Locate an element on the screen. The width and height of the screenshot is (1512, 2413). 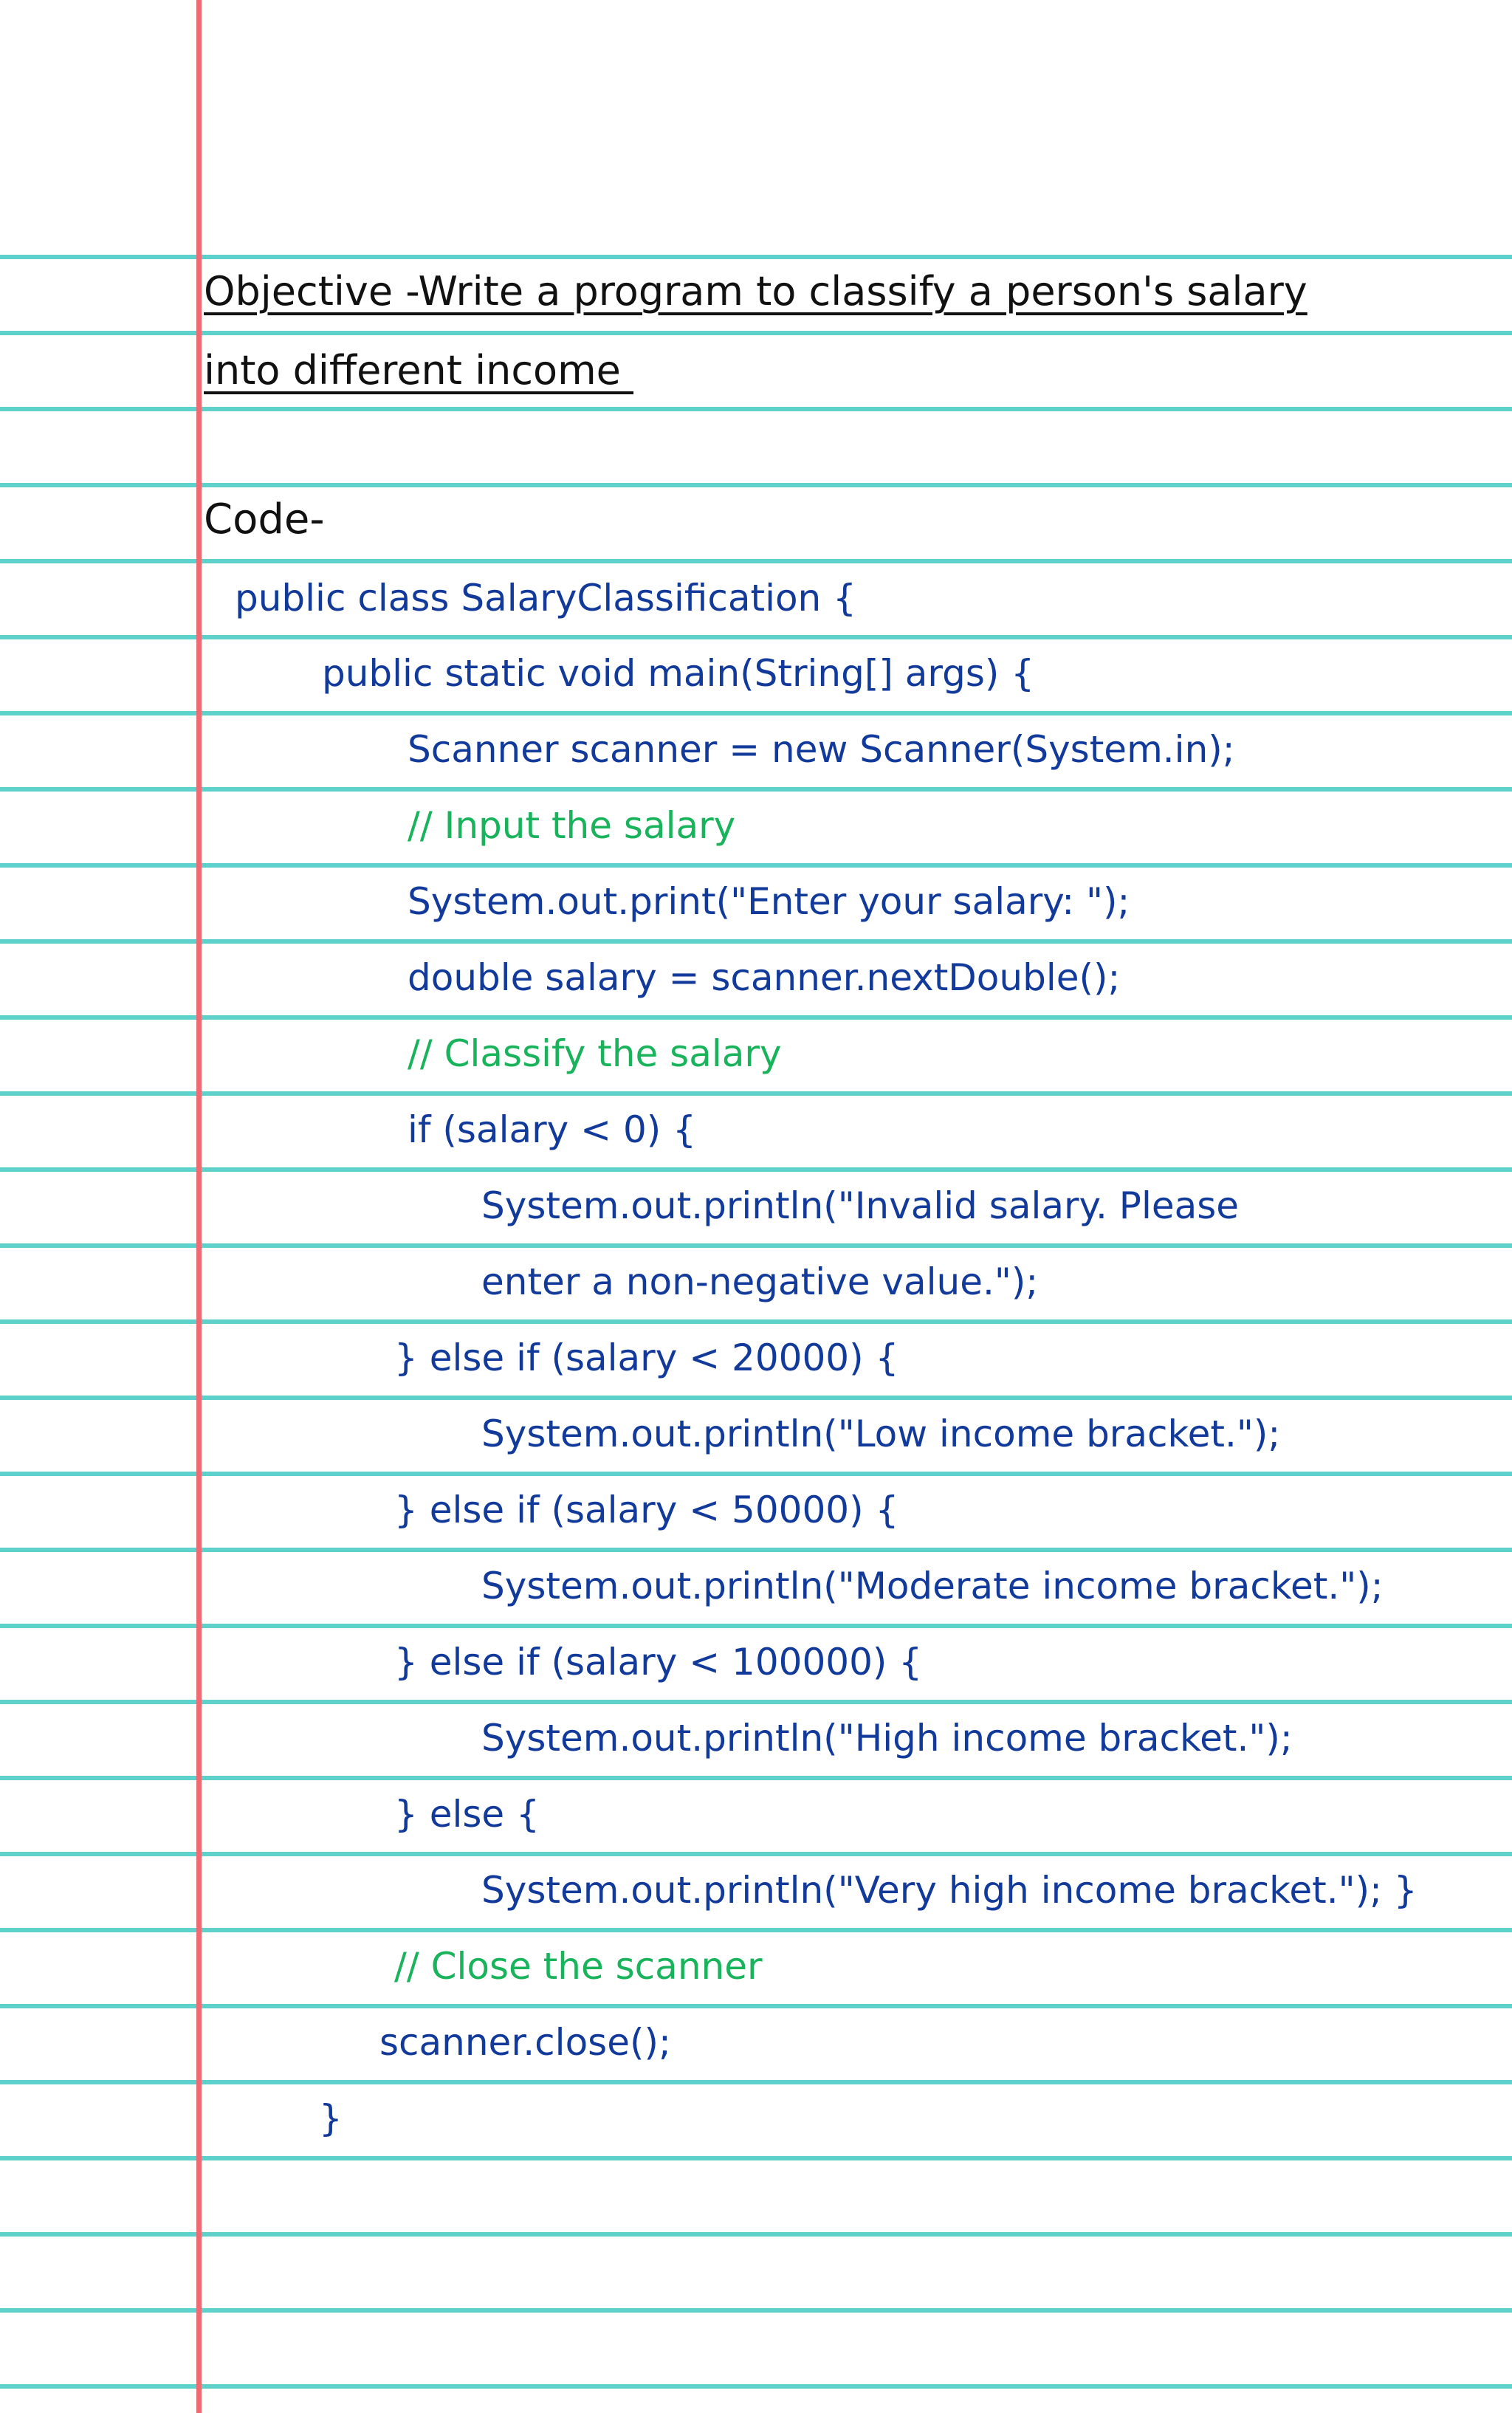
code-comment: // Classify the salary is located at coordinates (595, 1053).